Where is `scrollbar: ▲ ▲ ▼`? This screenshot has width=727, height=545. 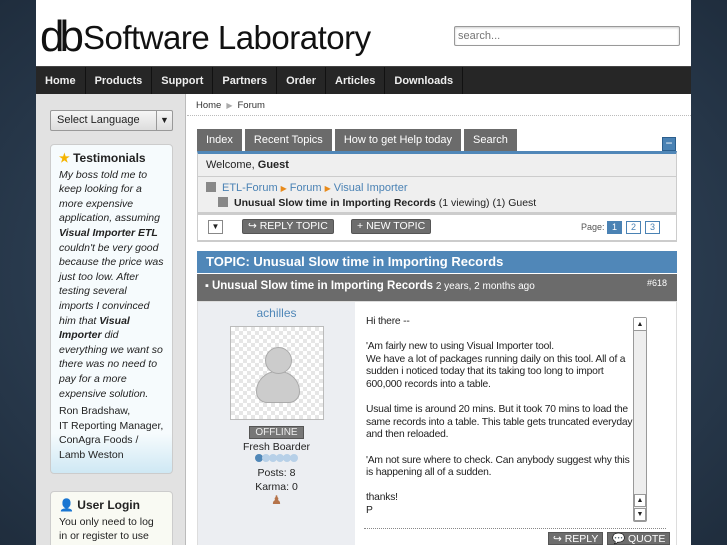 scrollbar: ▲ ▲ ▼ is located at coordinates (640, 419).